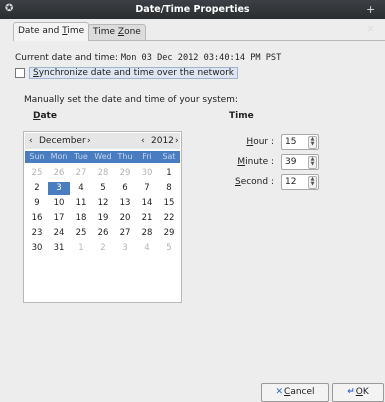 The width and height of the screenshot is (385, 402). Describe the element at coordinates (66, 58) in the screenshot. I see `current-datetime-label: Current date and time:` at that location.